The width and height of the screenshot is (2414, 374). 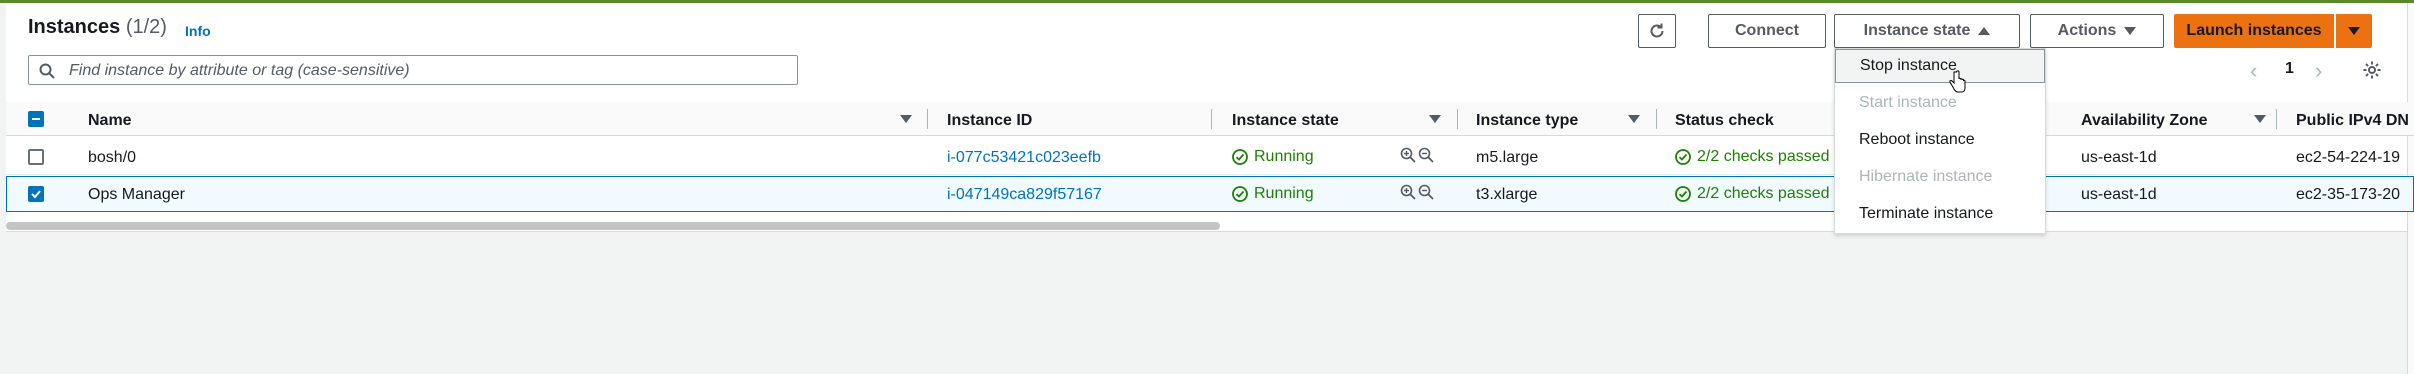 What do you see at coordinates (613, 226) in the screenshot?
I see `horizontal-scrollbar` at bounding box center [613, 226].